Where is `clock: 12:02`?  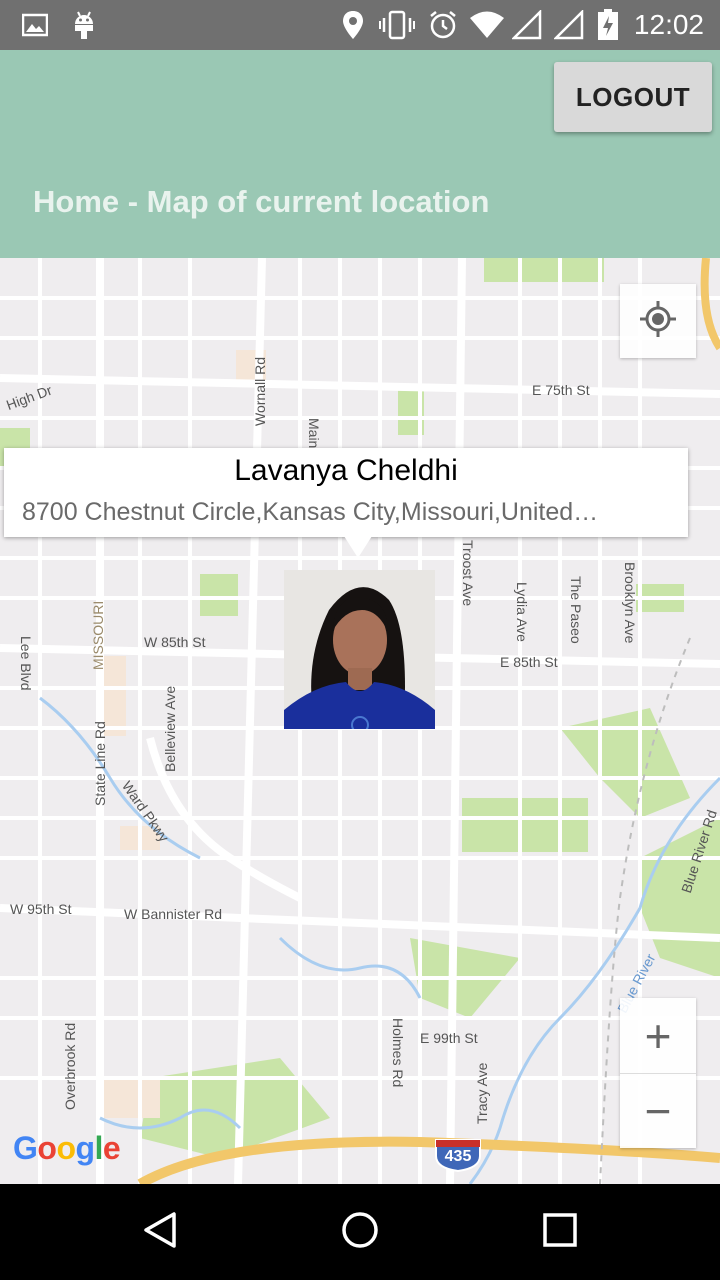
clock: 12:02 is located at coordinates (668, 24).